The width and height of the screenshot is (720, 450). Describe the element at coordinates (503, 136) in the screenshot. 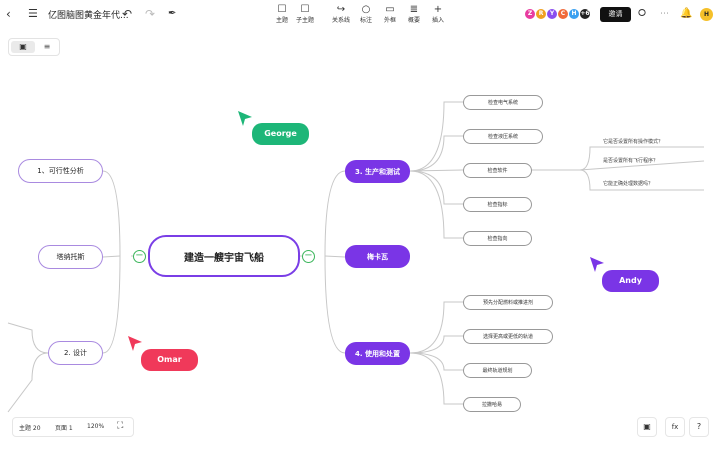

I see `subtopic-leaf: 检查液压系统` at that location.